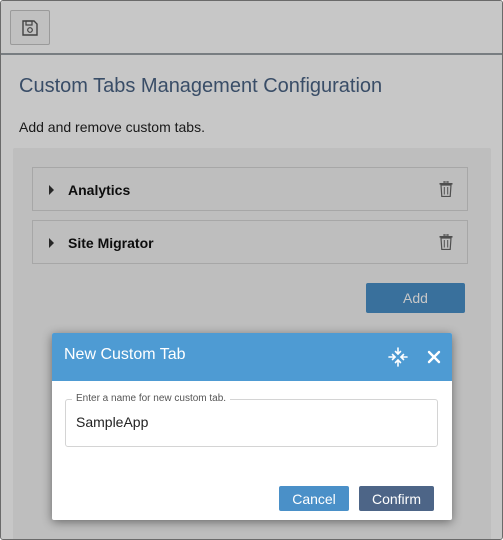 The width and height of the screenshot is (503, 540). I want to click on move-icon, so click(398, 357).